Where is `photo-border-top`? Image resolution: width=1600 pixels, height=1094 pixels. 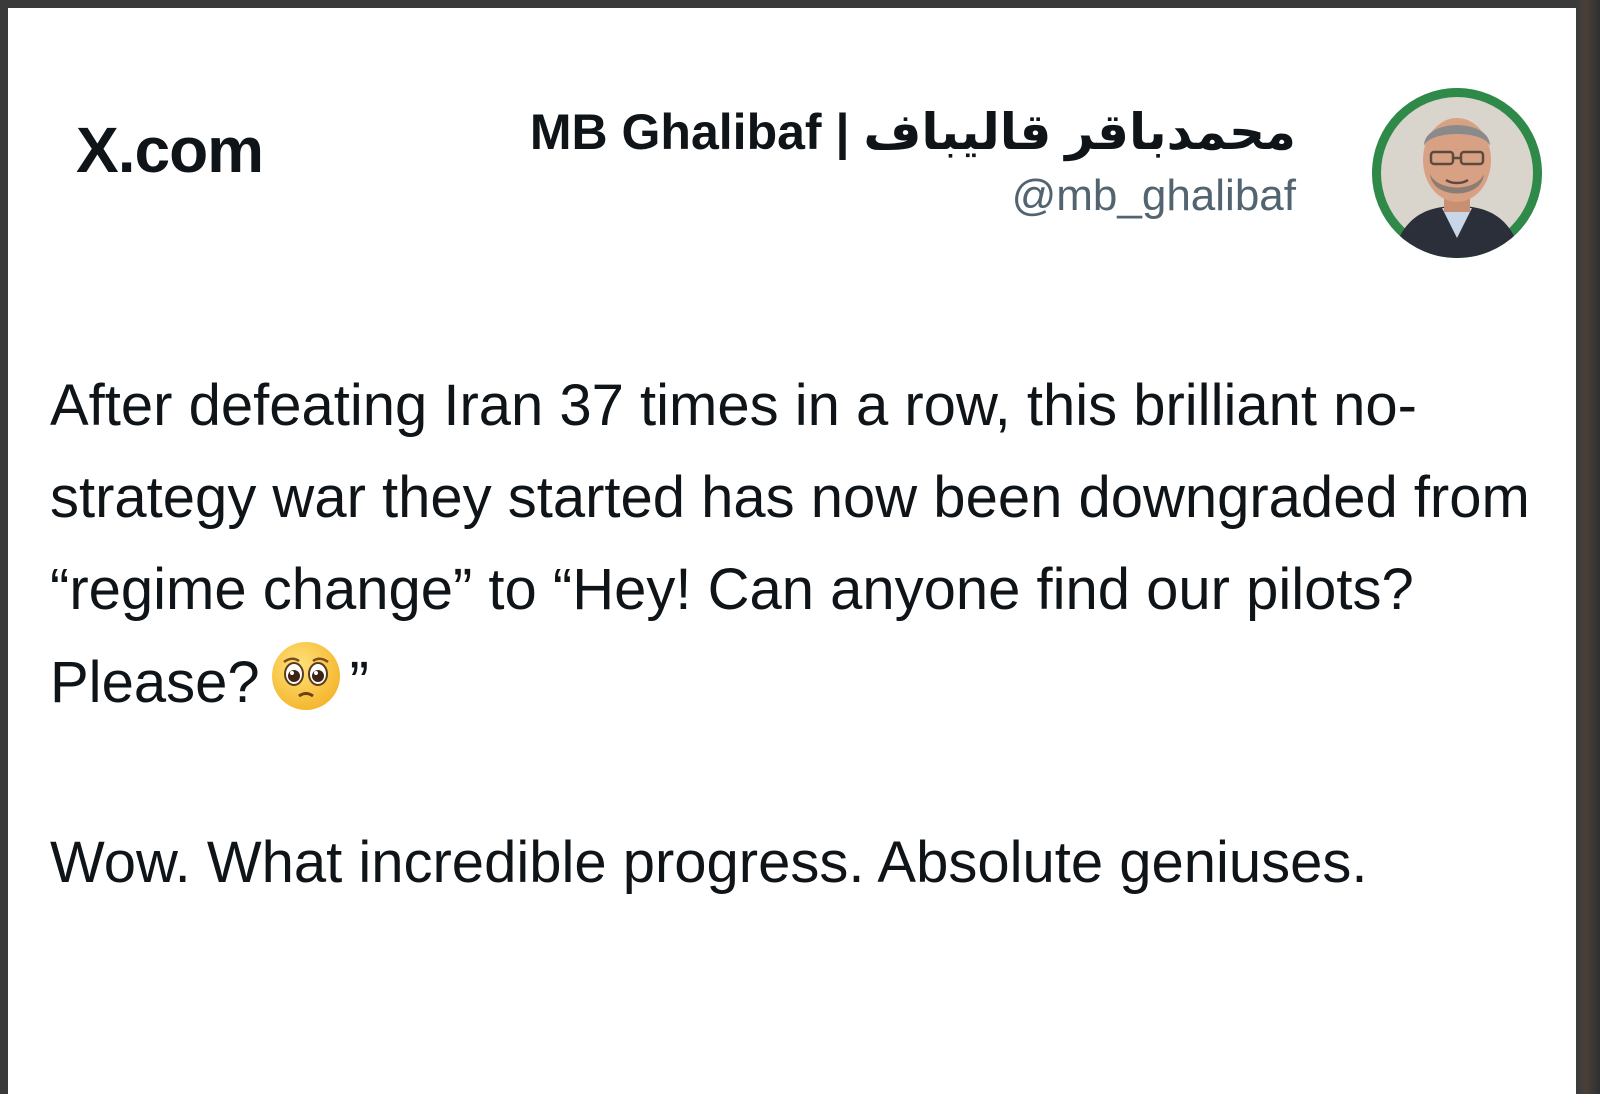
photo-border-top is located at coordinates (800, 4).